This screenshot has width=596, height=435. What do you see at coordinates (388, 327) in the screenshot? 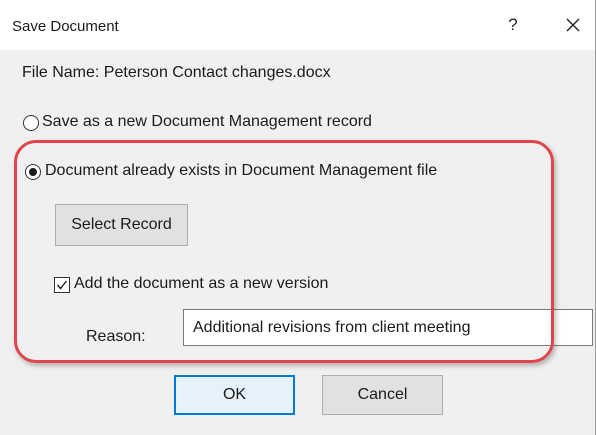
I see `reason-input: Additional revisions from client meeting` at bounding box center [388, 327].